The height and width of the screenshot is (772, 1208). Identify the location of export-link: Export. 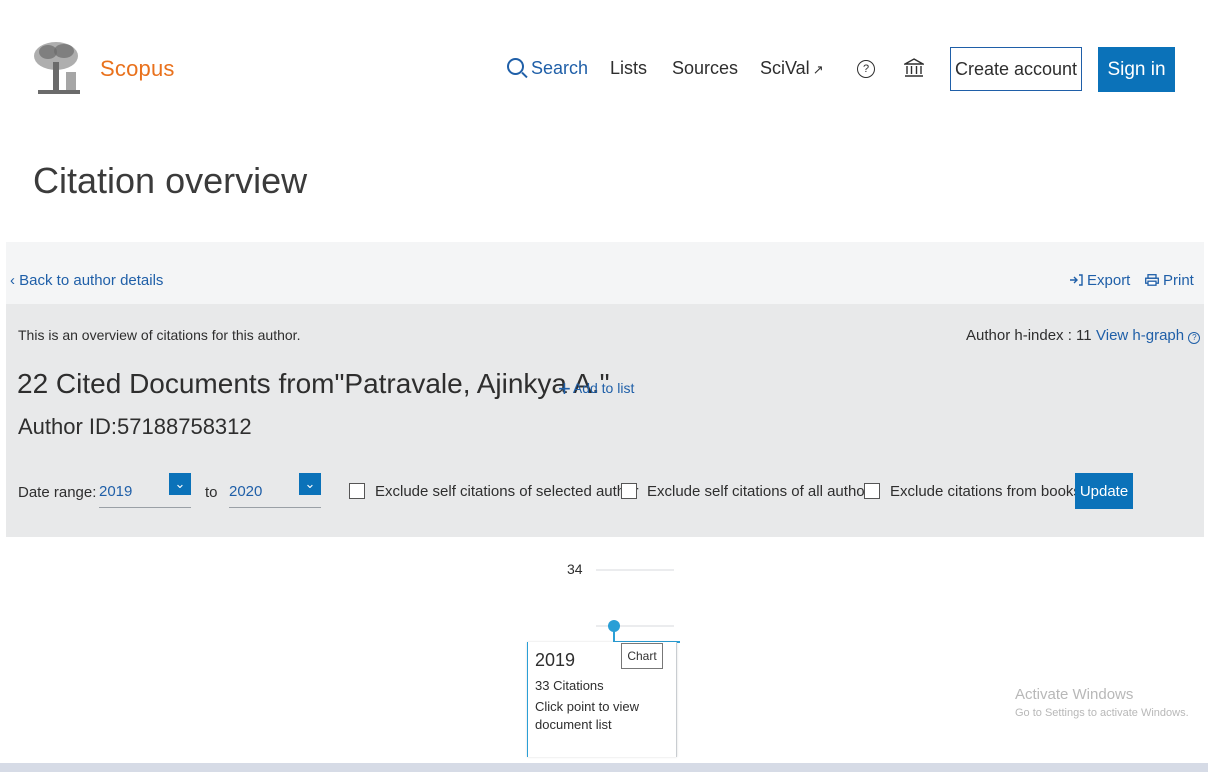
(1099, 280).